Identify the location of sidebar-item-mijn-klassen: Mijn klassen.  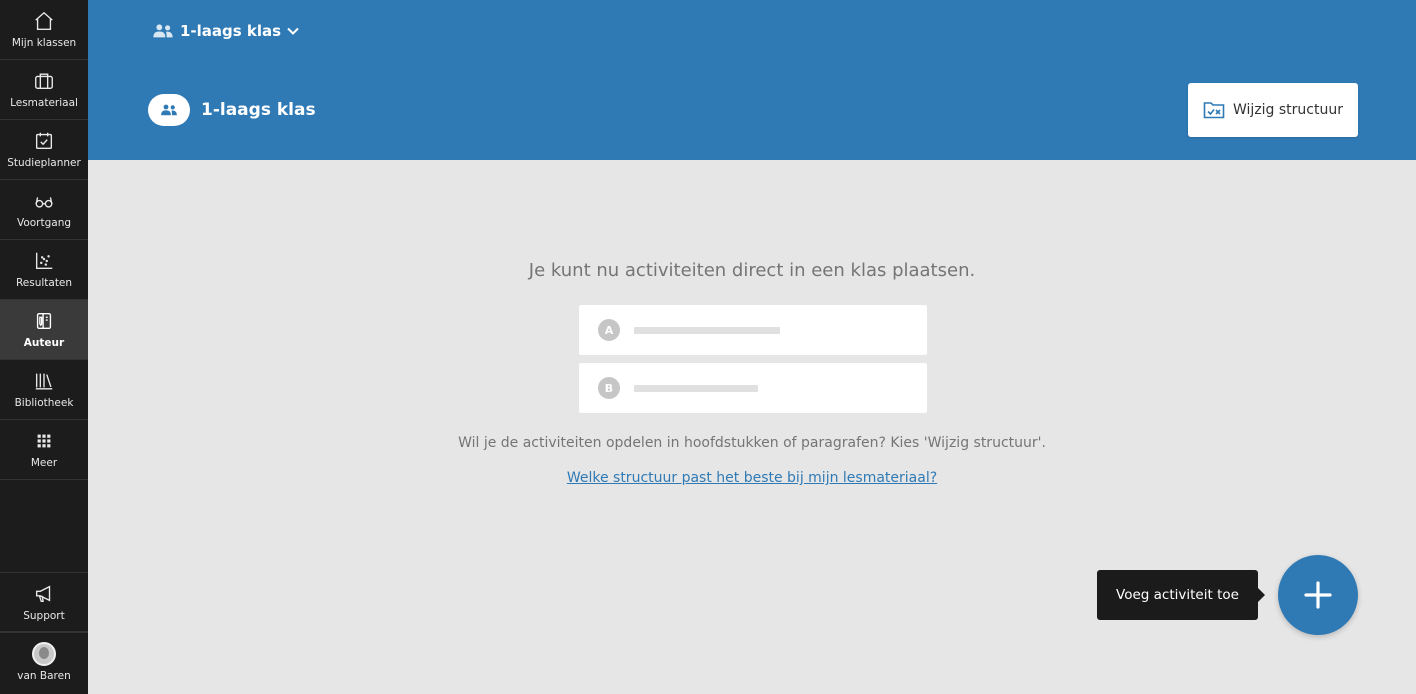
(44, 30).